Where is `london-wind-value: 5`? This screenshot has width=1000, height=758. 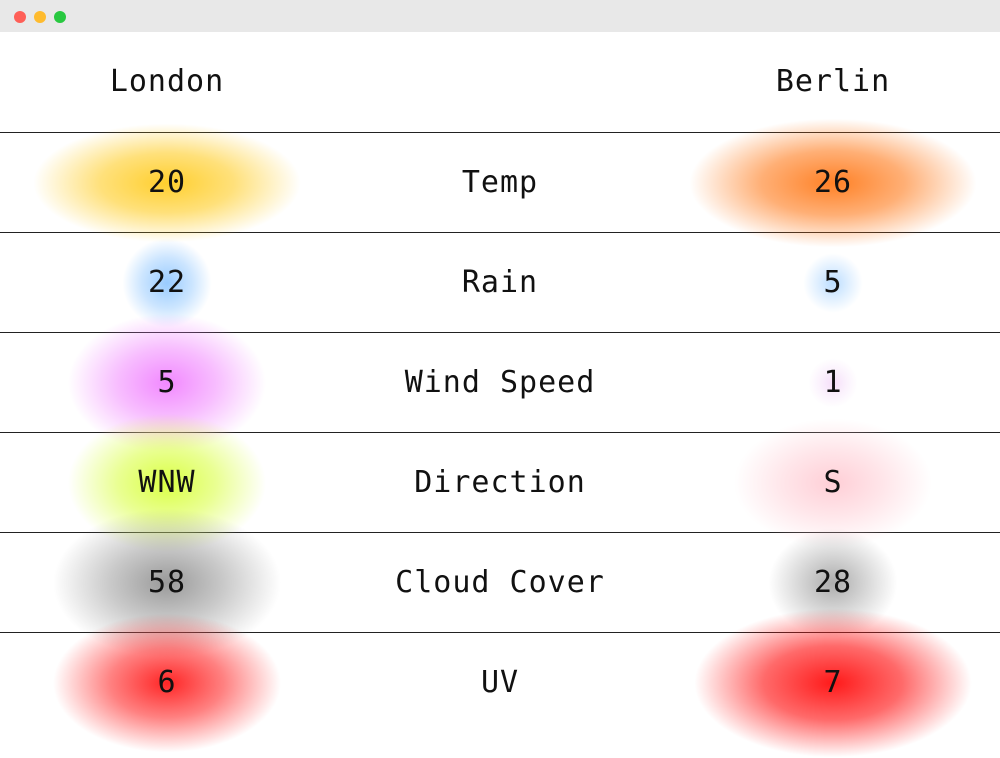 london-wind-value: 5 is located at coordinates (167, 382).